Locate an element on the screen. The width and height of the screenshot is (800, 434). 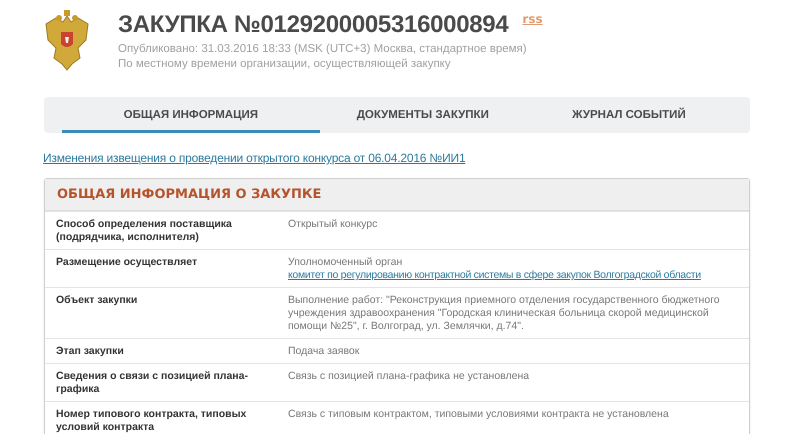
field-label: Номер типового контракта, типовых условий контракта is located at coordinates (152, 421).